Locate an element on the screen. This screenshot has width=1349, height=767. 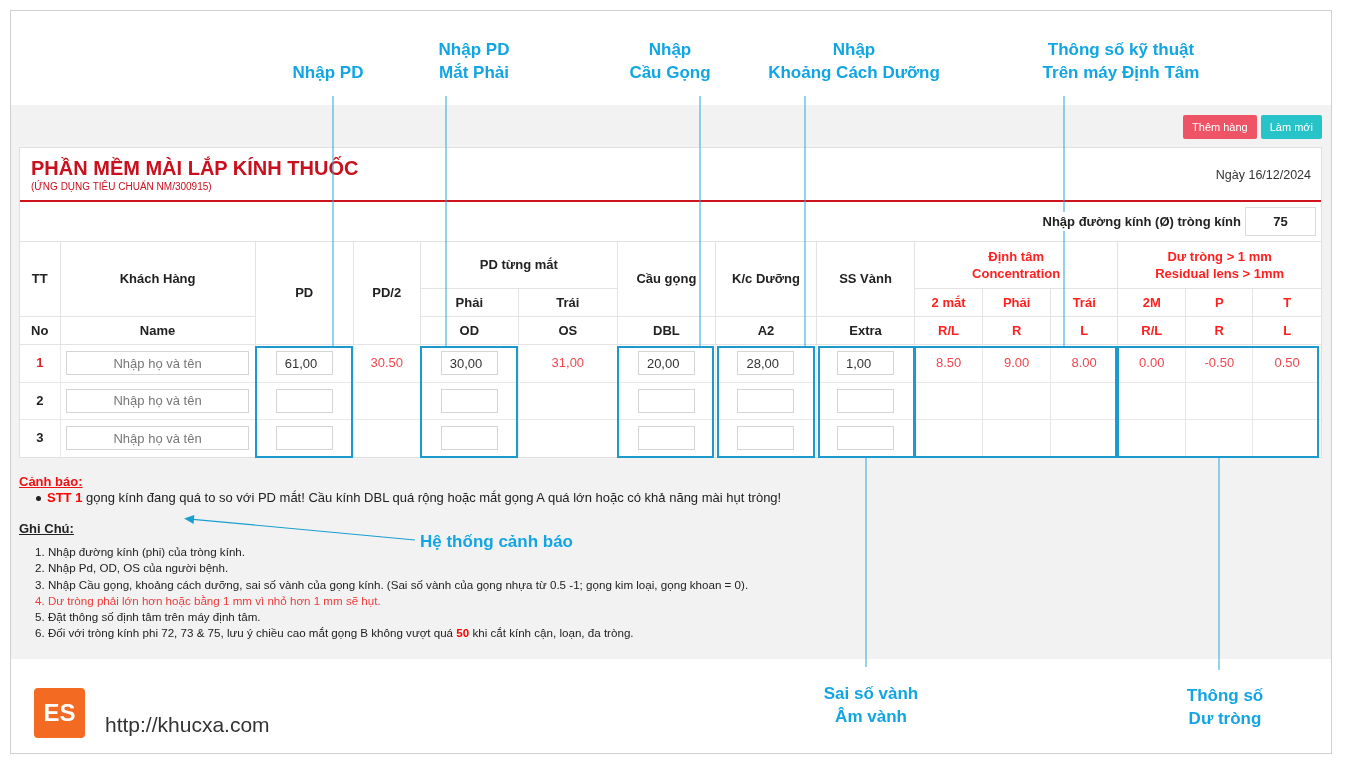
warning-text: STT 1 gọng kính đang quá to so với PD mắt! Cầu kính DBL quá rộng hoặc mắt gọng A quá lớn hoặc có khả năng mài hụt tròng! is located at coordinates (414, 498).